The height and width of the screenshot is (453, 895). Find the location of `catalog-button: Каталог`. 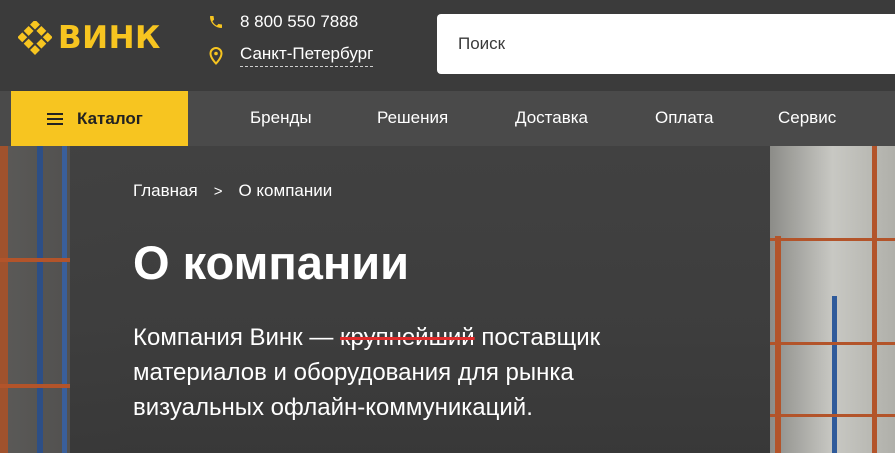

catalog-button: Каталог is located at coordinates (99, 118).